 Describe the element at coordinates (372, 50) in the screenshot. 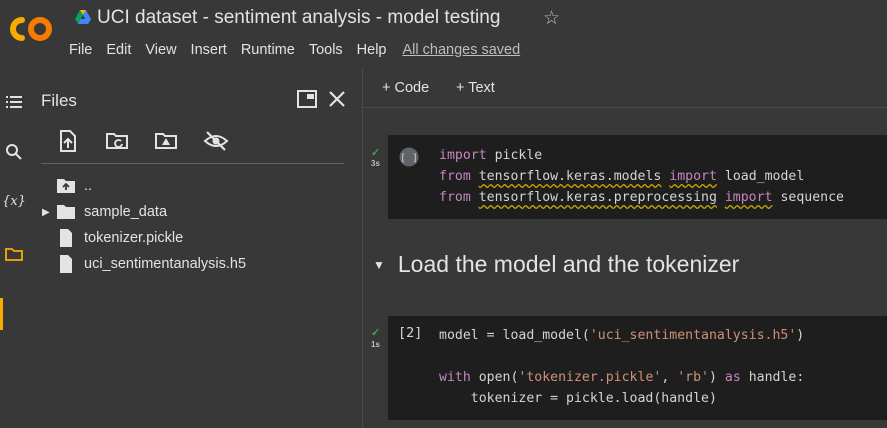

I see `menu-help: Help` at that location.